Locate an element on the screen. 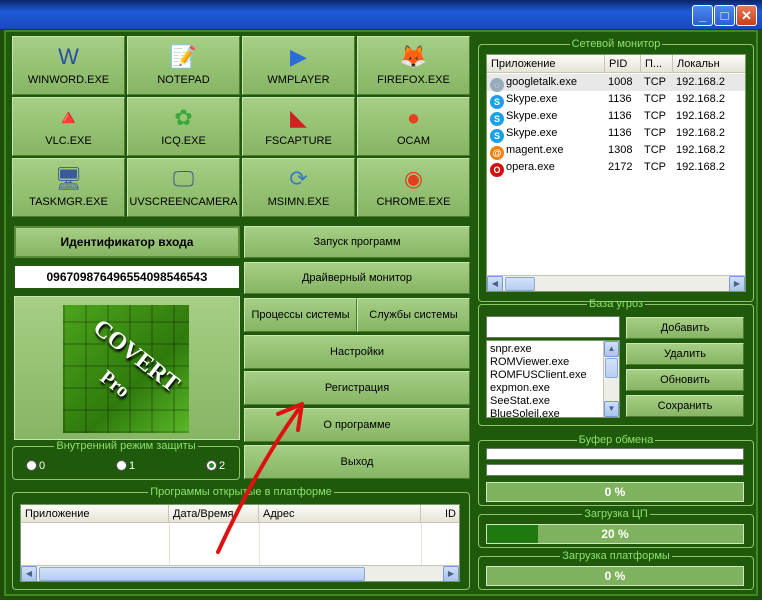  protection-radio-2: 2 is located at coordinates (215, 466).